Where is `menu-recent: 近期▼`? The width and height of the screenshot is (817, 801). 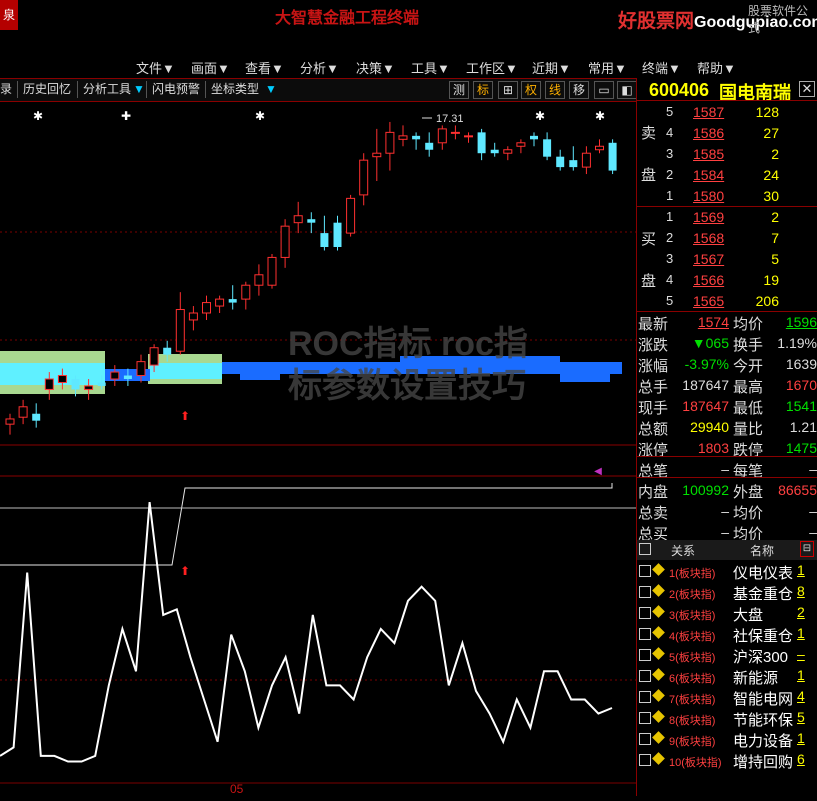 menu-recent: 近期▼ is located at coordinates (551, 67).